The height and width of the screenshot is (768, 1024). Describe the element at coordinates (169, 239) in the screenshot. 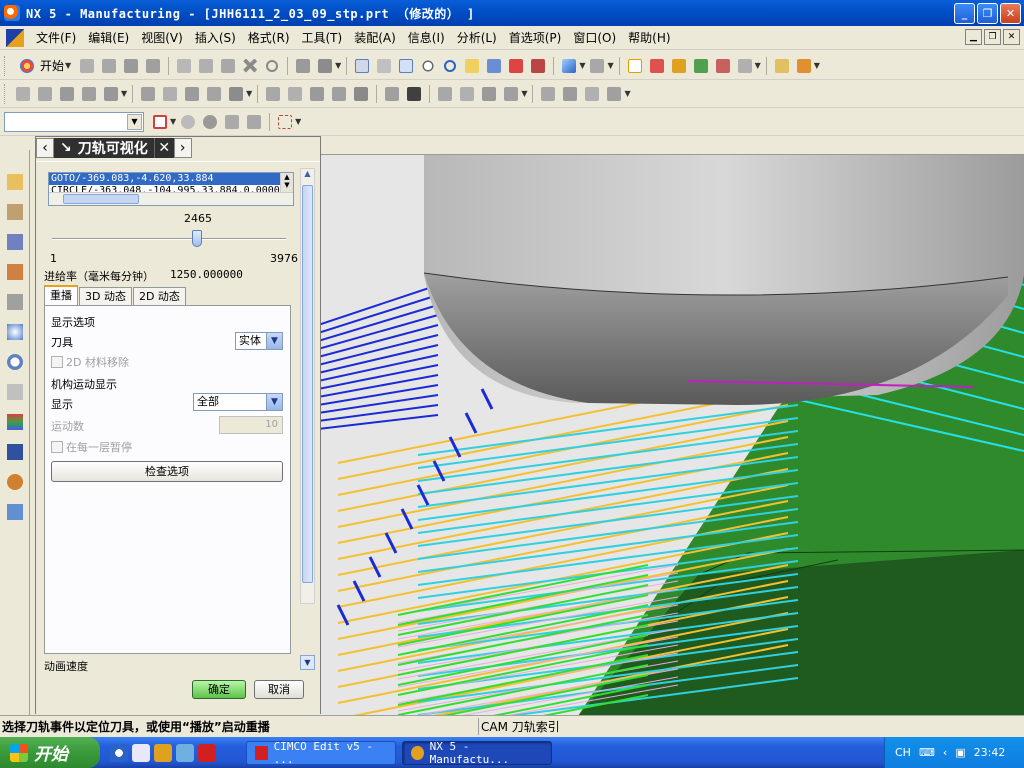

I see `replay-slider-track` at that location.